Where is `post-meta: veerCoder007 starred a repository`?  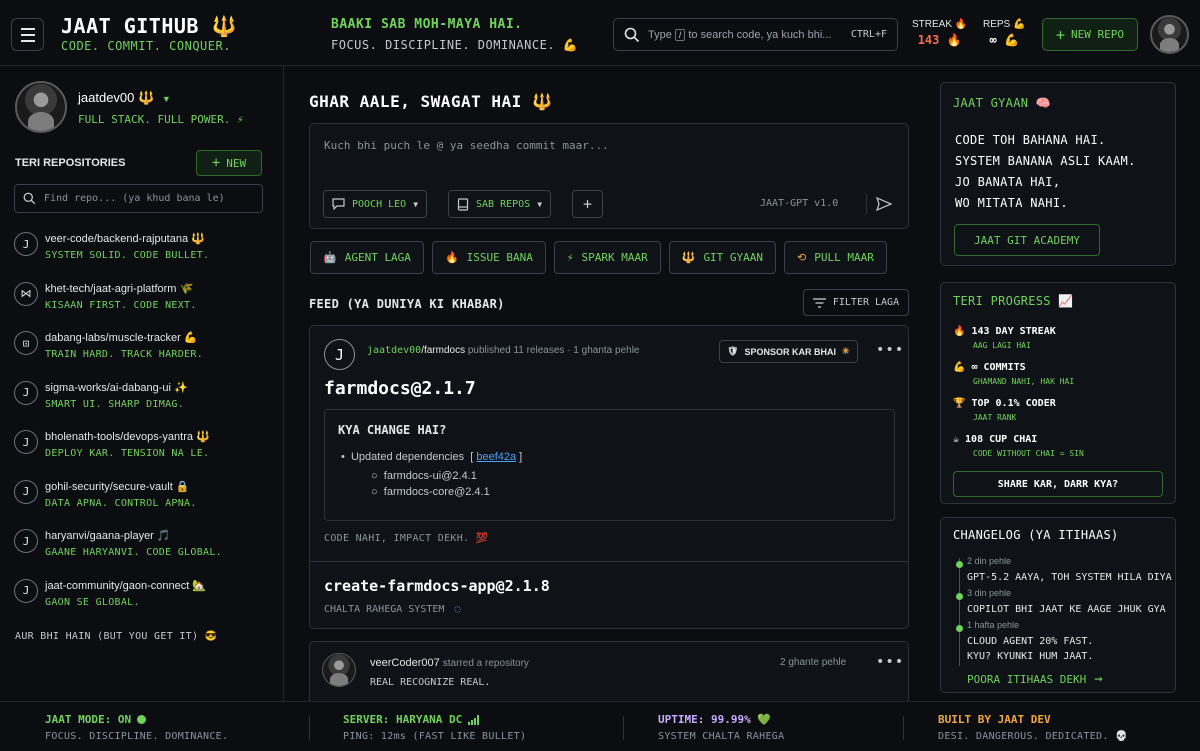 post-meta: veerCoder007 starred a repository is located at coordinates (449, 663).